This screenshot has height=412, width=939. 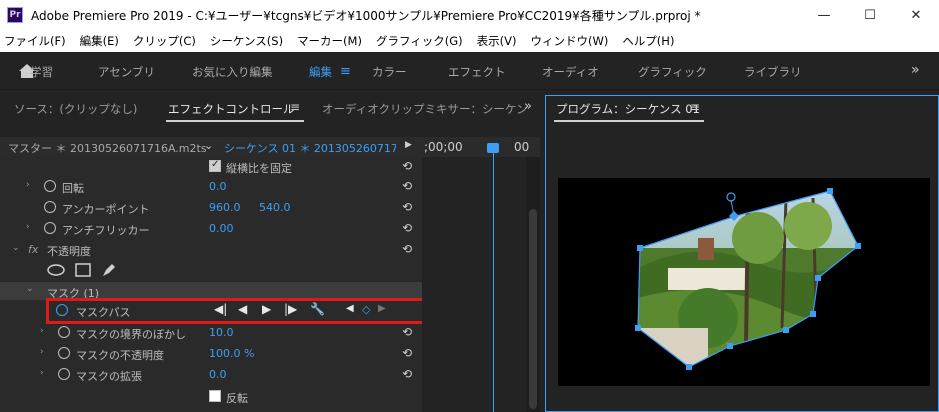 What do you see at coordinates (35, 41) in the screenshot?
I see `menu-file: ファイル(F)` at bounding box center [35, 41].